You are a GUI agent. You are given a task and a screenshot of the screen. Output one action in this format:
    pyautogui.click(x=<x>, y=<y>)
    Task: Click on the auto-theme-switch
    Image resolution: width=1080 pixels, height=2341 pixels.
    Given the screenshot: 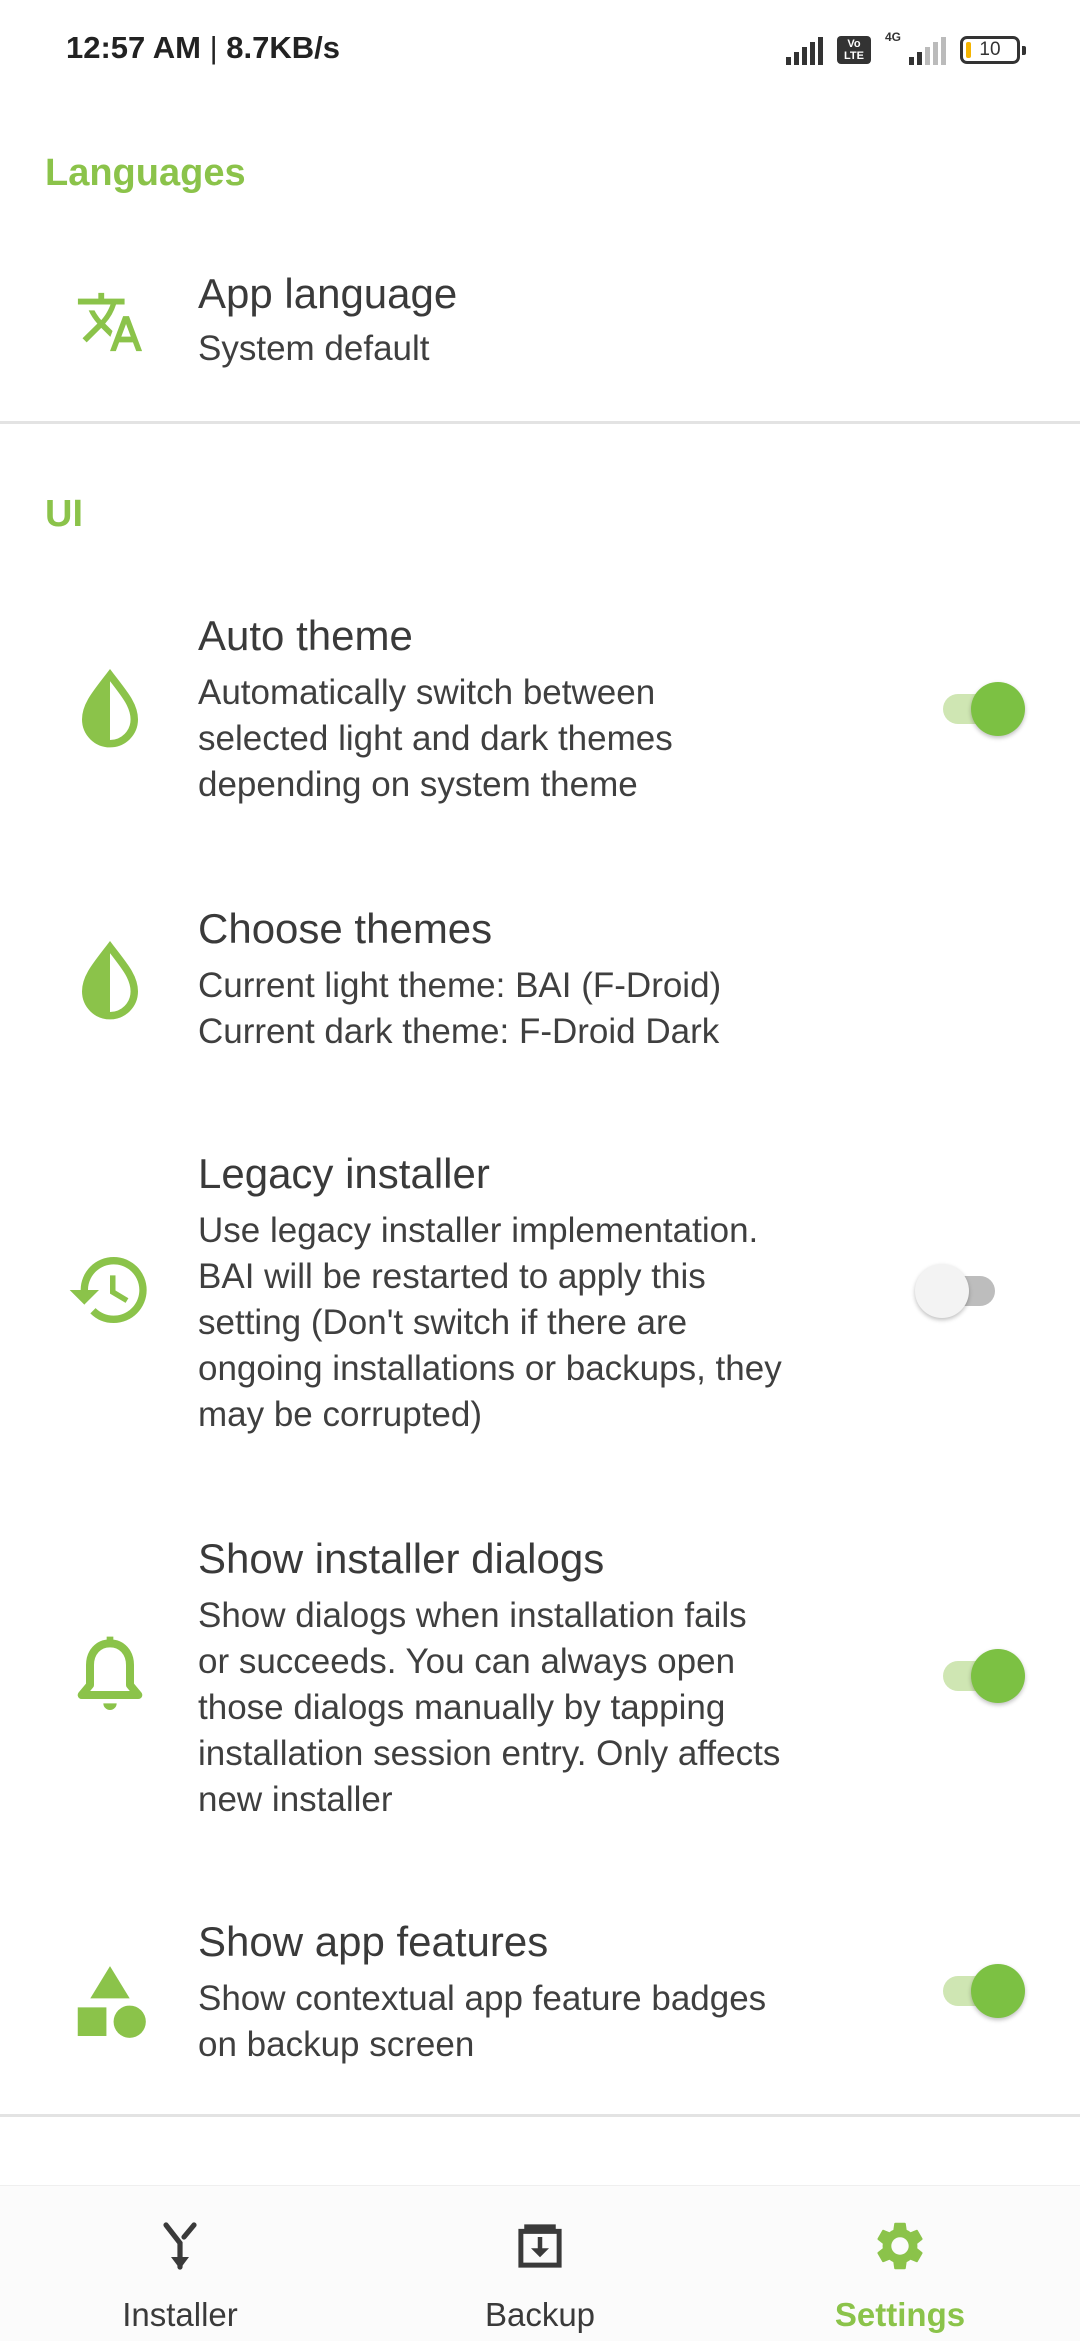 What is the action you would take?
    pyautogui.click(x=980, y=708)
    